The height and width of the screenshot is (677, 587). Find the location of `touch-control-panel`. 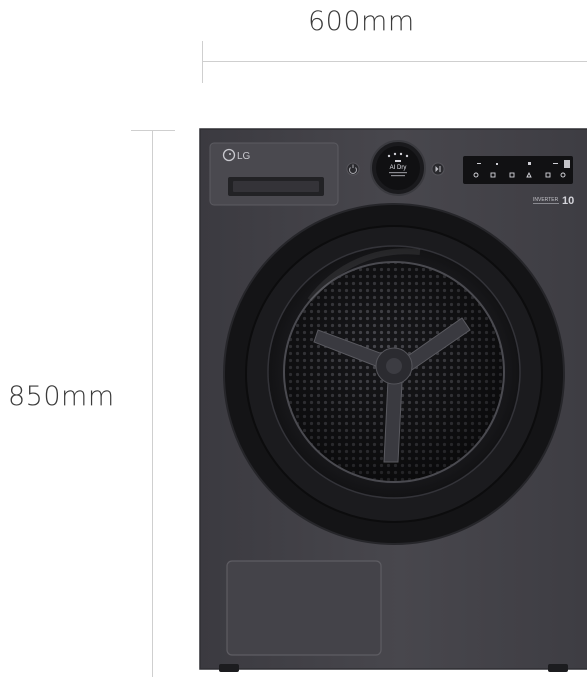

touch-control-panel is located at coordinates (518, 170).